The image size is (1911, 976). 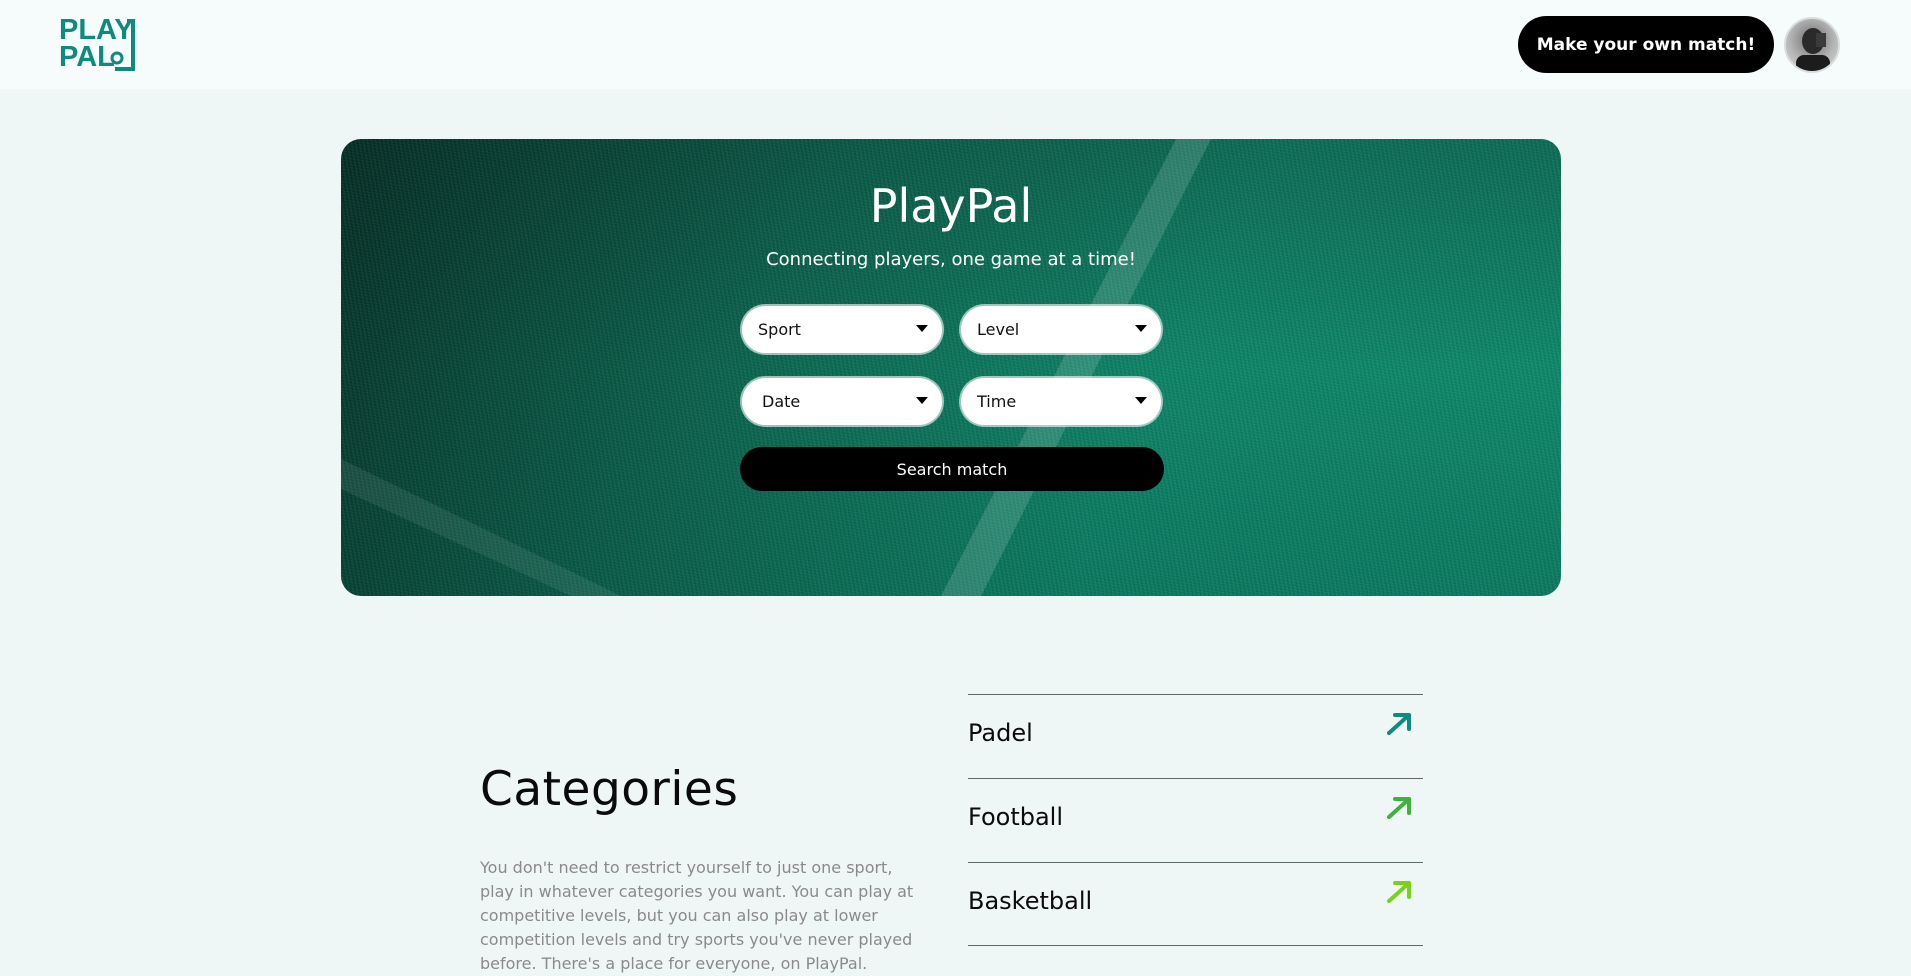 I want to click on category-label: Football, so click(x=1016, y=817).